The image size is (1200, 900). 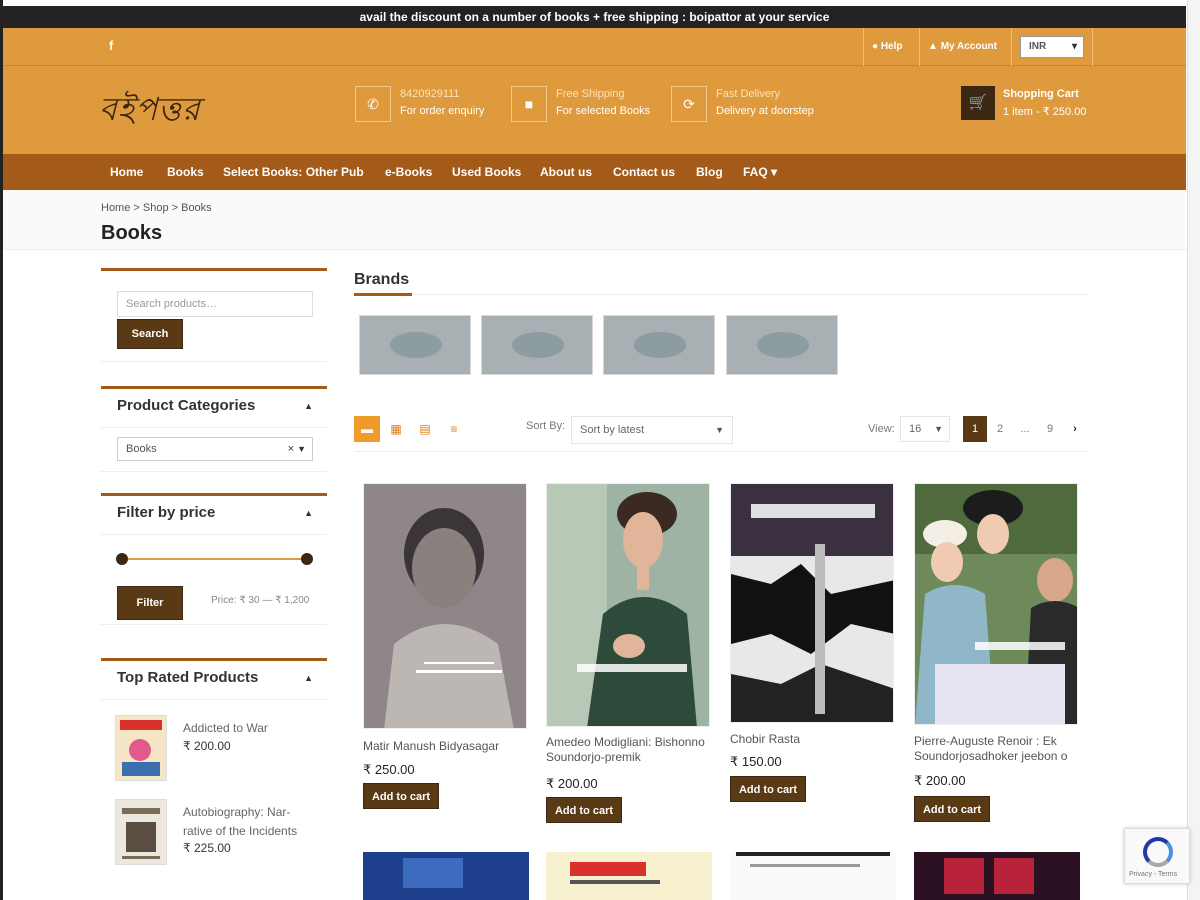 I want to click on top-rated-price: ₹ 200.00, so click(x=207, y=746).